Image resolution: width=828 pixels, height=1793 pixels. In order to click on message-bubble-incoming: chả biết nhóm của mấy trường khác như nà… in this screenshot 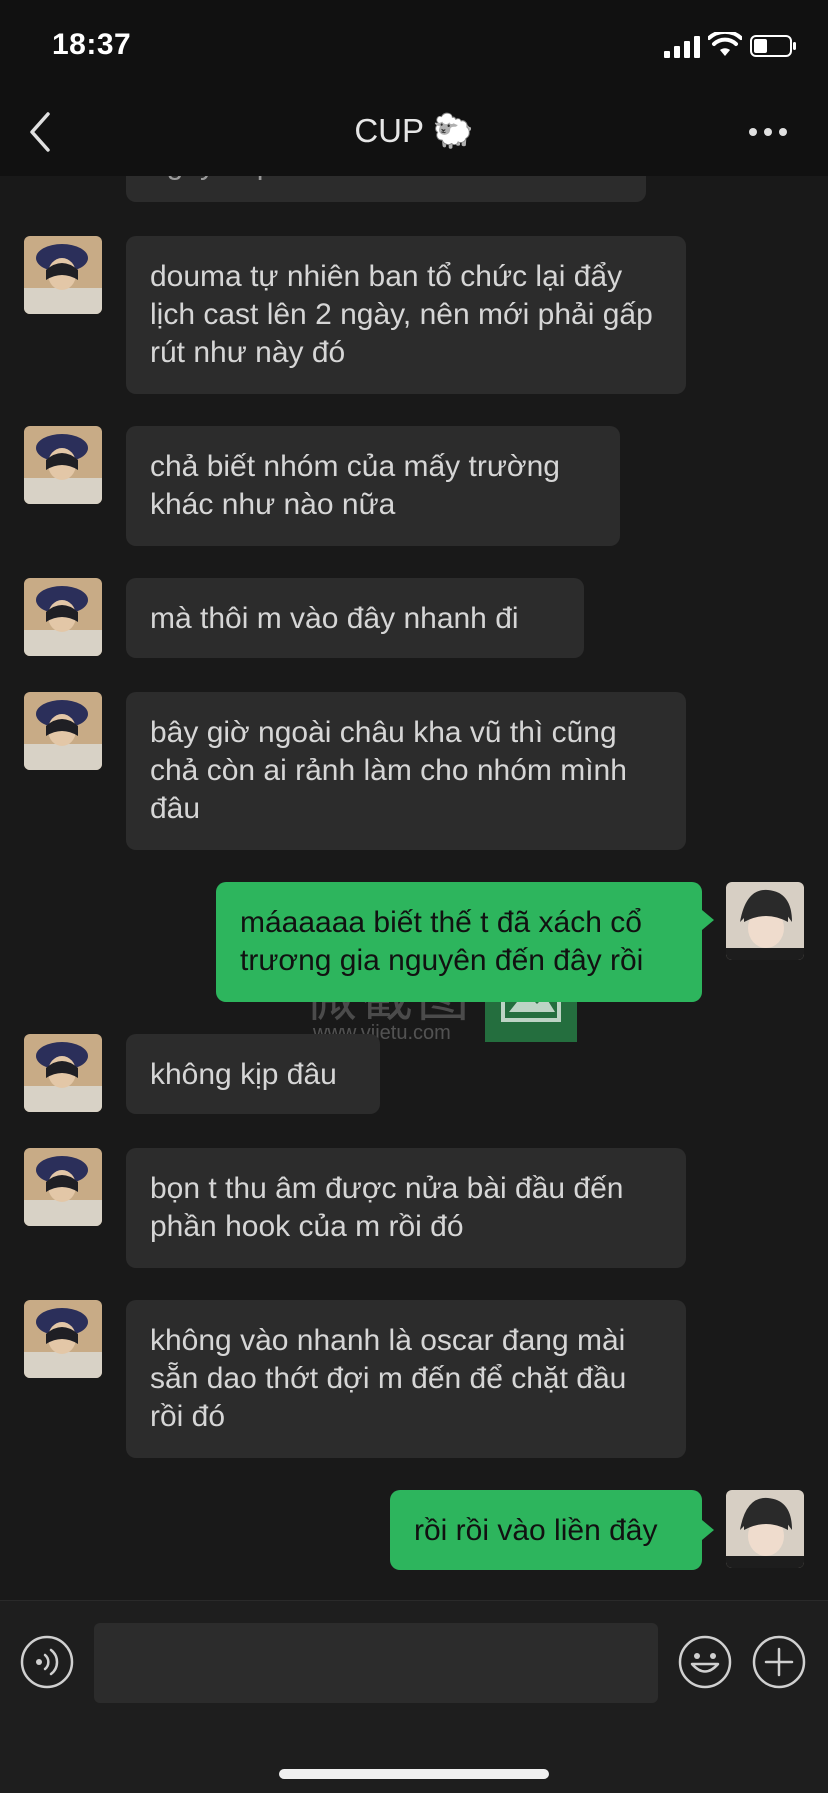, I will do `click(373, 486)`.